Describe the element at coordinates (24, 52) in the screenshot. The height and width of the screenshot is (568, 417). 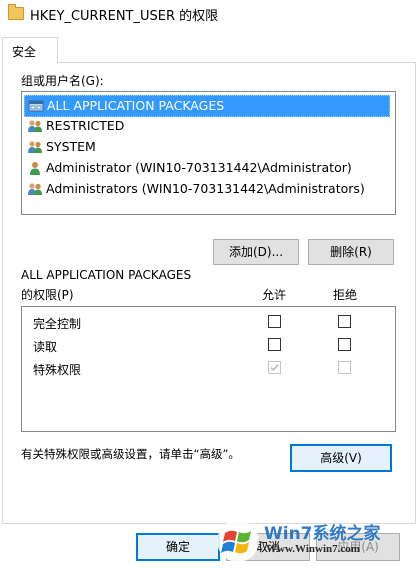
I see `tab-label: 安全` at that location.